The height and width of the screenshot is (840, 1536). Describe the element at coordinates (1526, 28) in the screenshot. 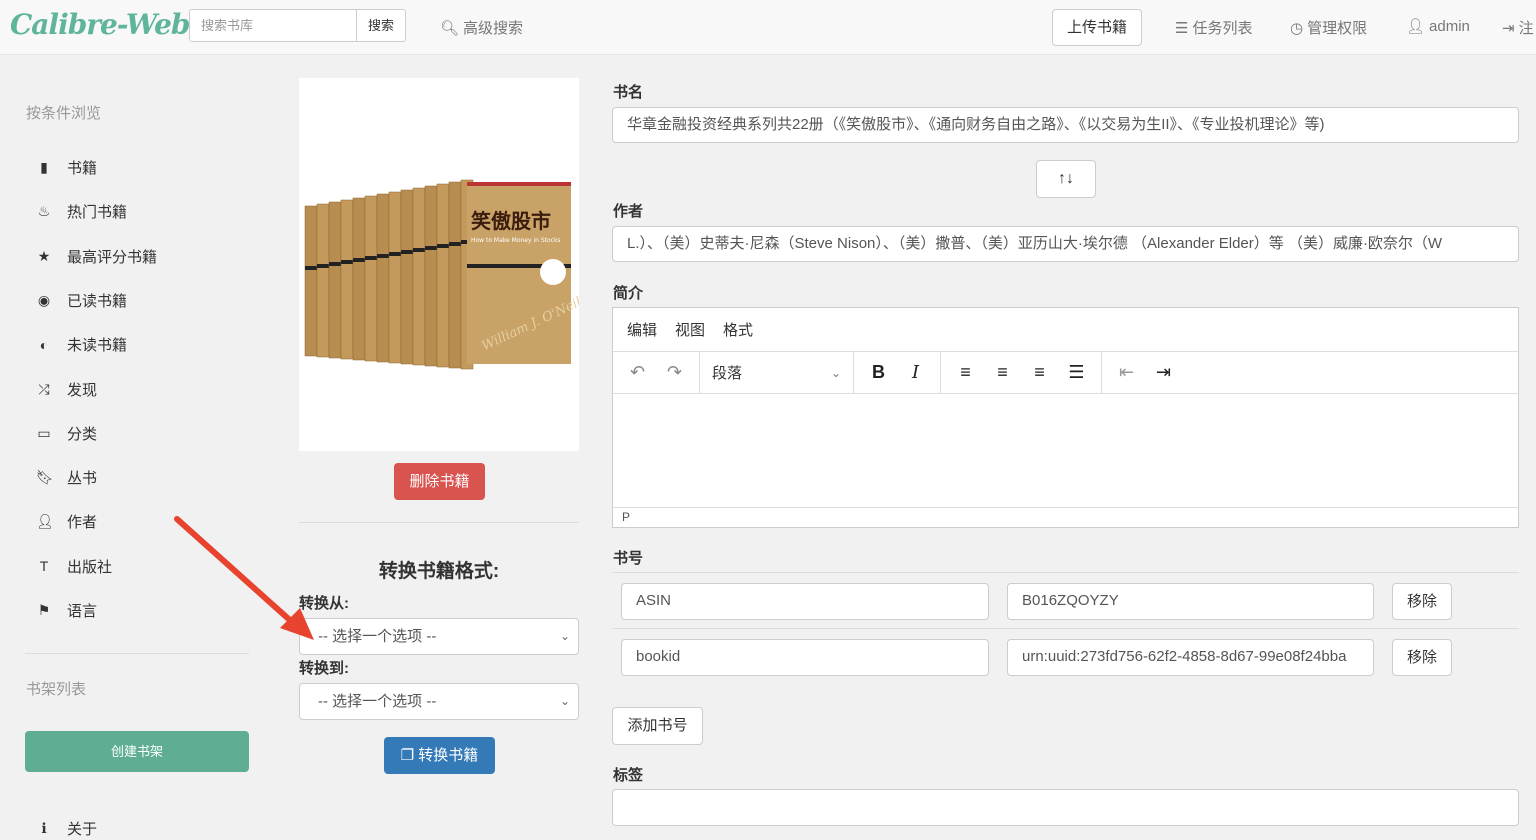

I see `logout-label: 注` at that location.